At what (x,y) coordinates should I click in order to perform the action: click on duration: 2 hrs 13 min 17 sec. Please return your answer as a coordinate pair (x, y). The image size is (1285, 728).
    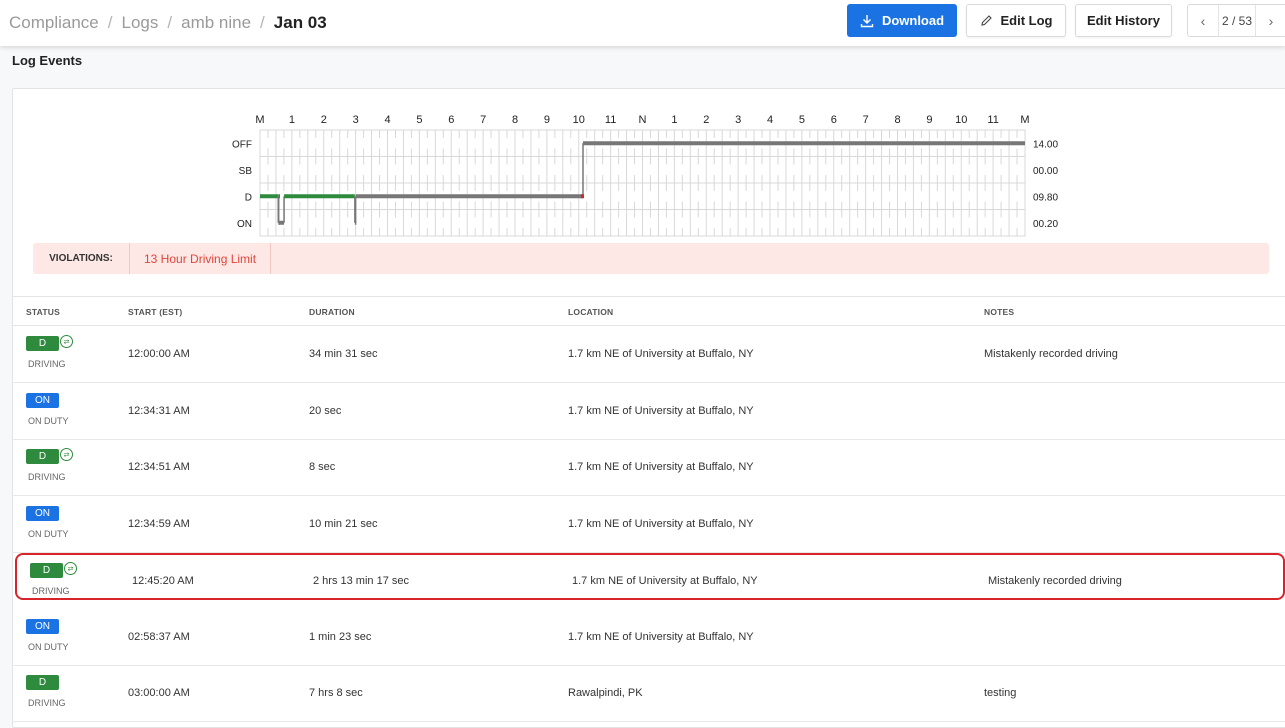
    Looking at the image, I should click on (361, 581).